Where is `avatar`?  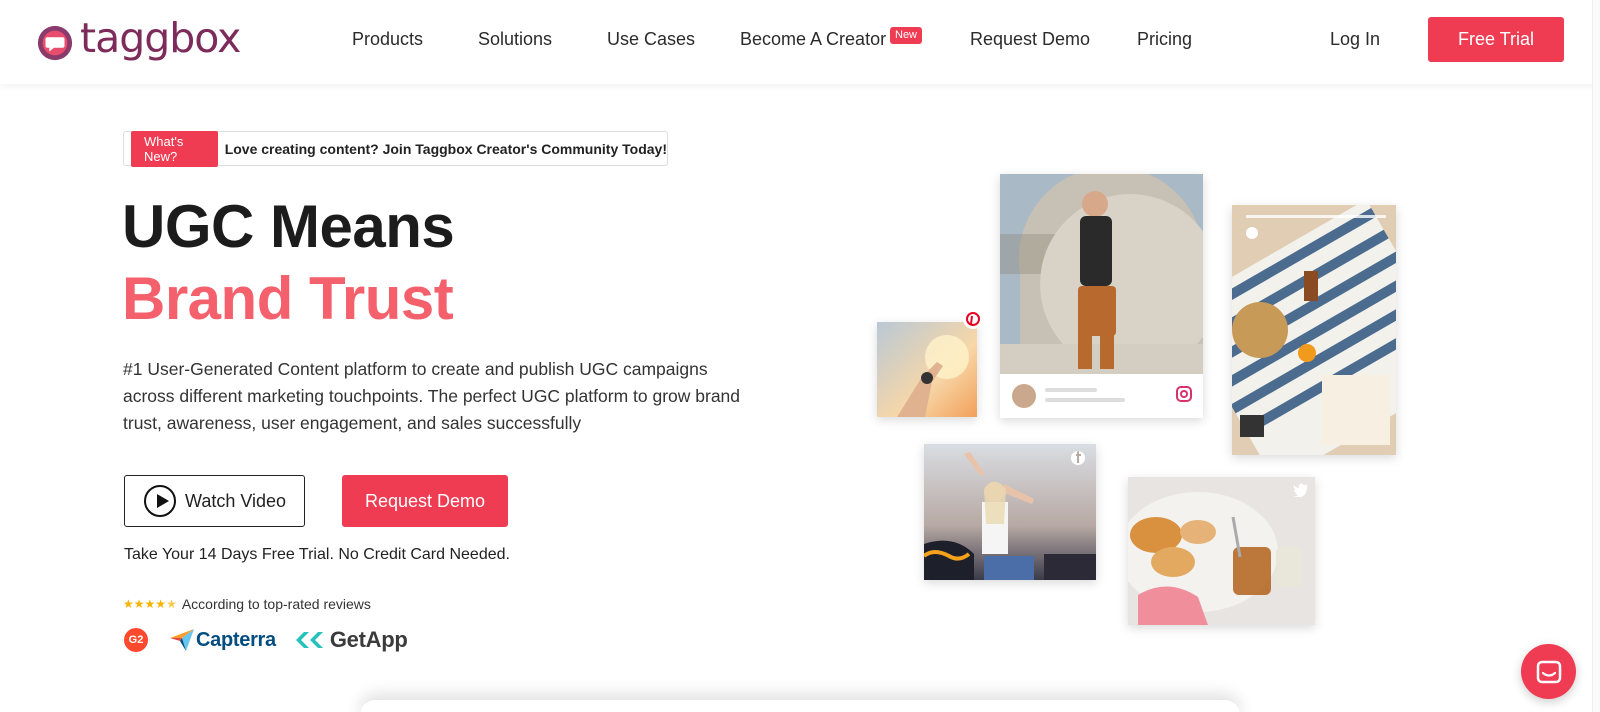 avatar is located at coordinates (1024, 396).